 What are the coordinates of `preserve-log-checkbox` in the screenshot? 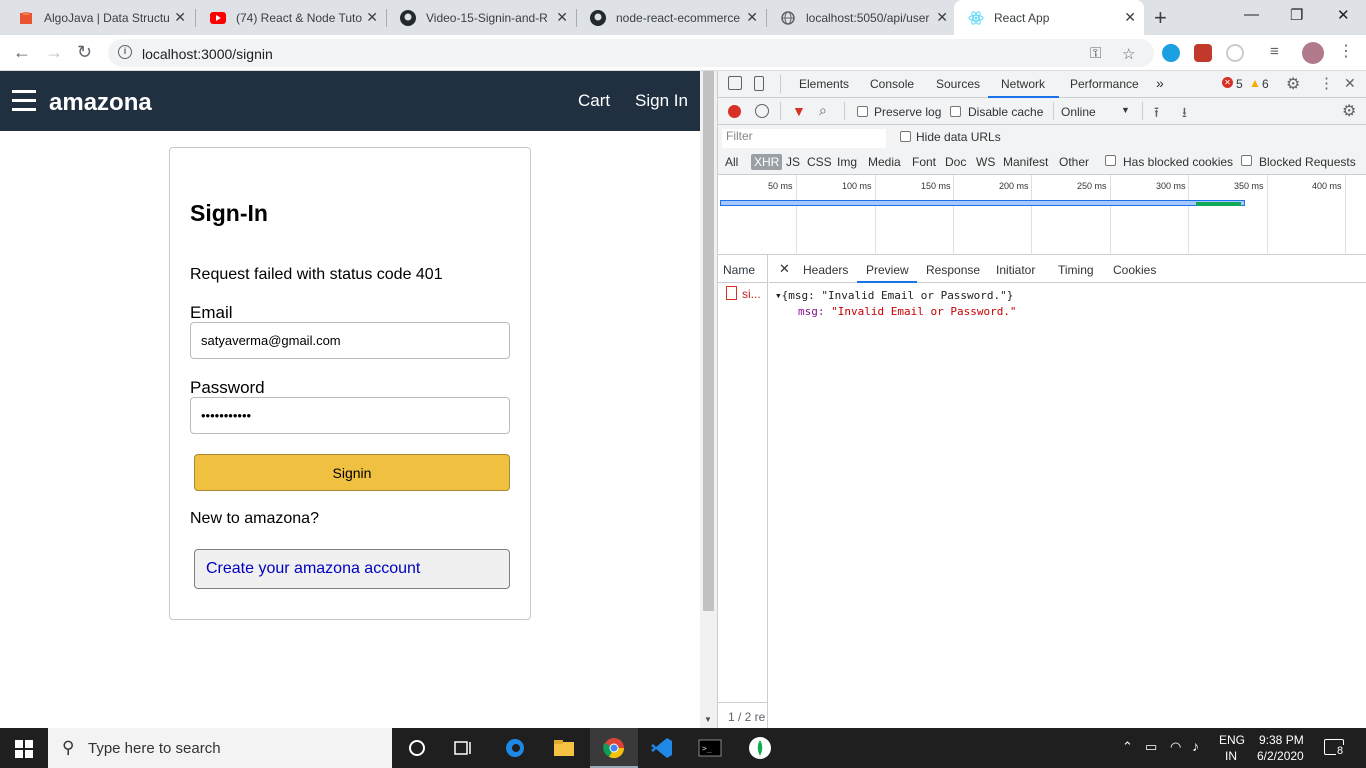 It's located at (862, 111).